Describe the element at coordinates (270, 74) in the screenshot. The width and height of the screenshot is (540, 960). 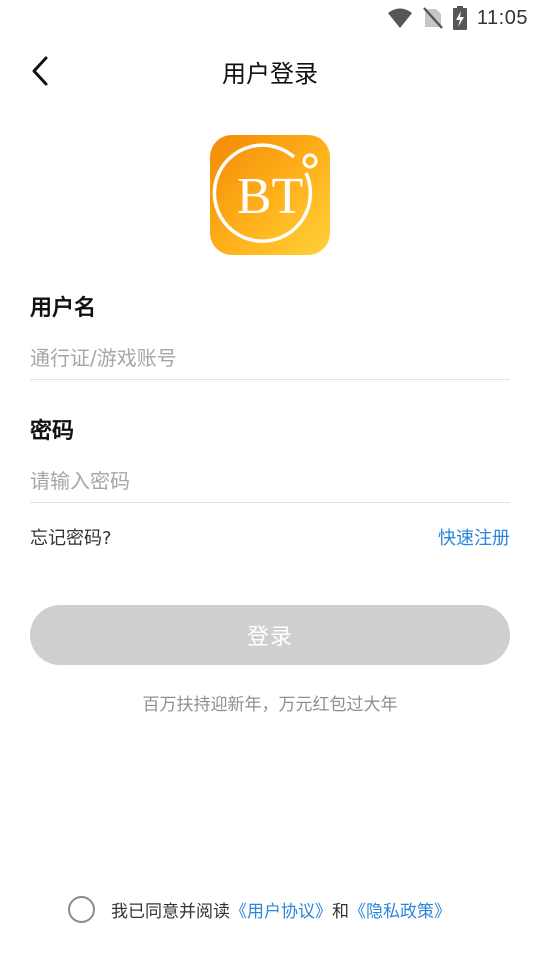
I see `page-title: 用户登录` at that location.